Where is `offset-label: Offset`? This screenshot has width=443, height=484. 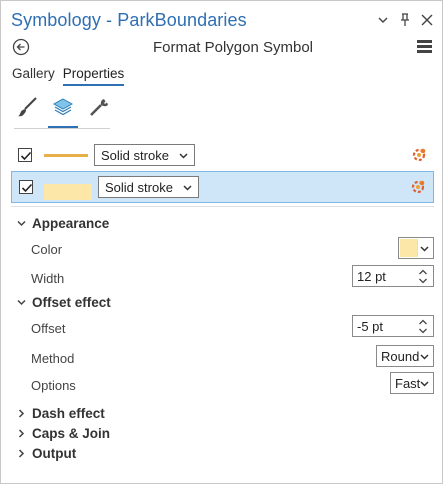
offset-label: Offset is located at coordinates (48, 328).